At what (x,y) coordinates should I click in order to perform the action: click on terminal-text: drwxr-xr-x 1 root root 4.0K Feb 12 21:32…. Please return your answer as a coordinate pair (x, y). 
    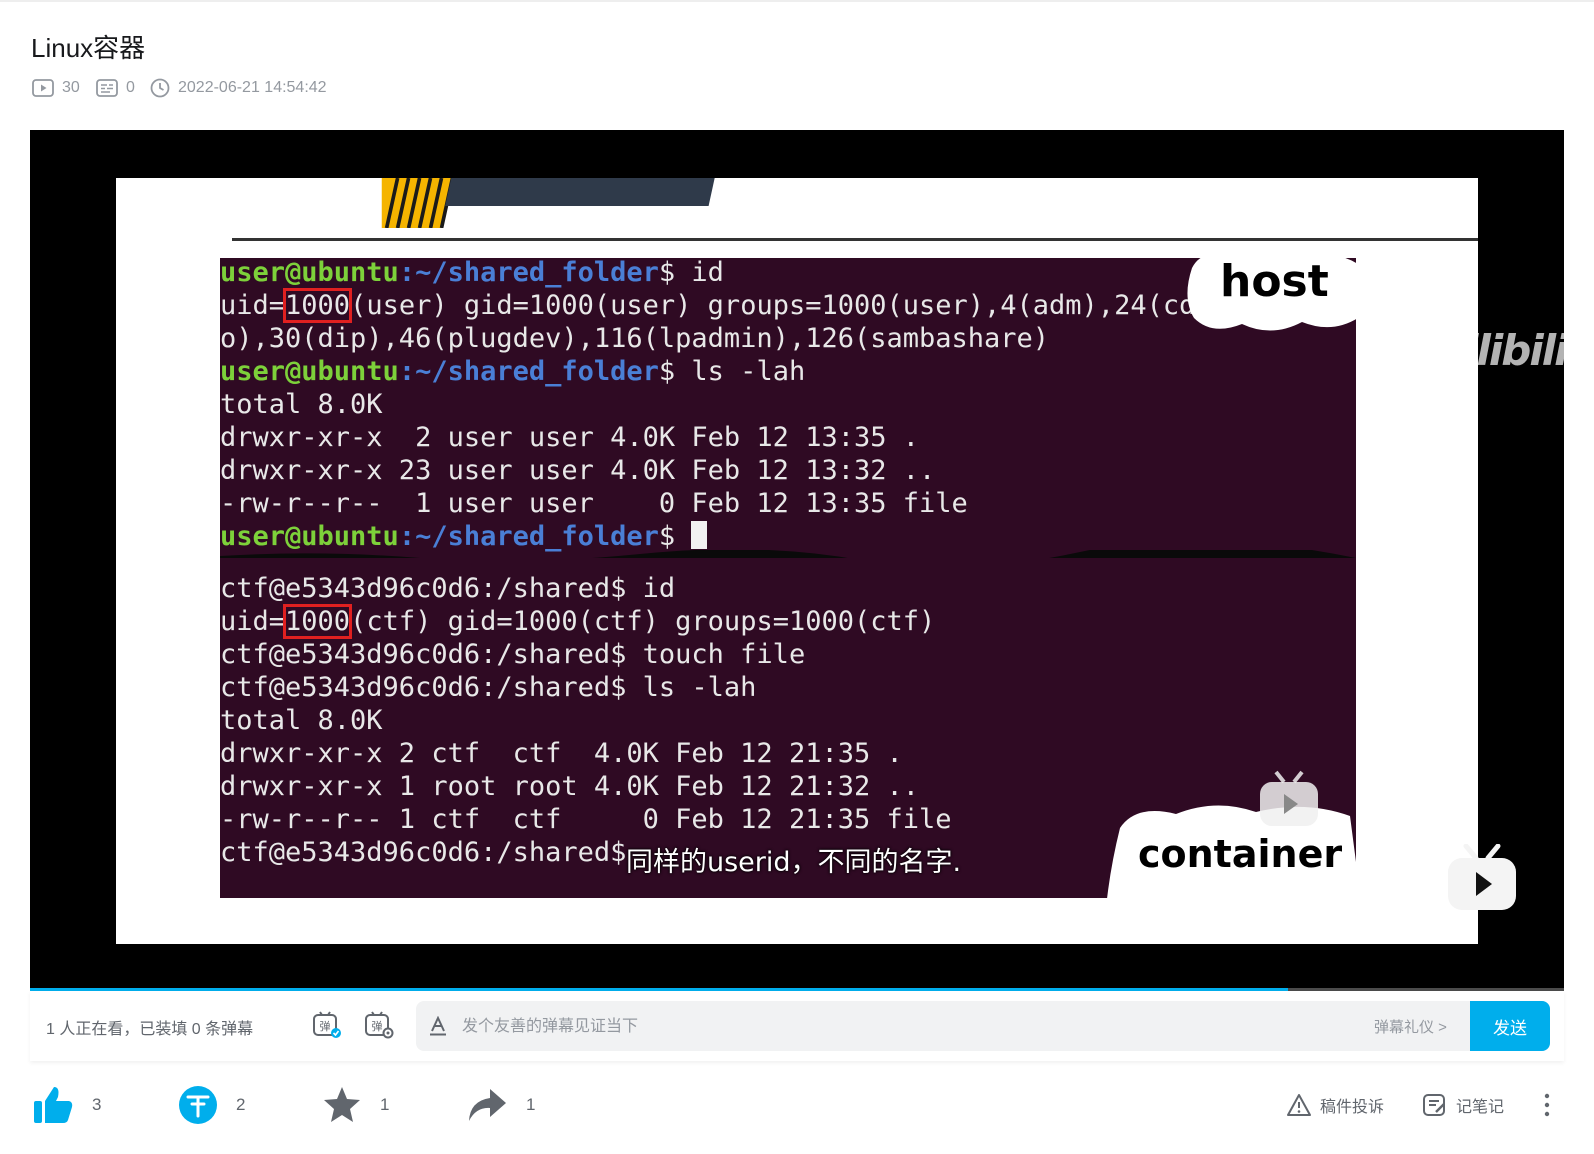
    Looking at the image, I should click on (569, 786).